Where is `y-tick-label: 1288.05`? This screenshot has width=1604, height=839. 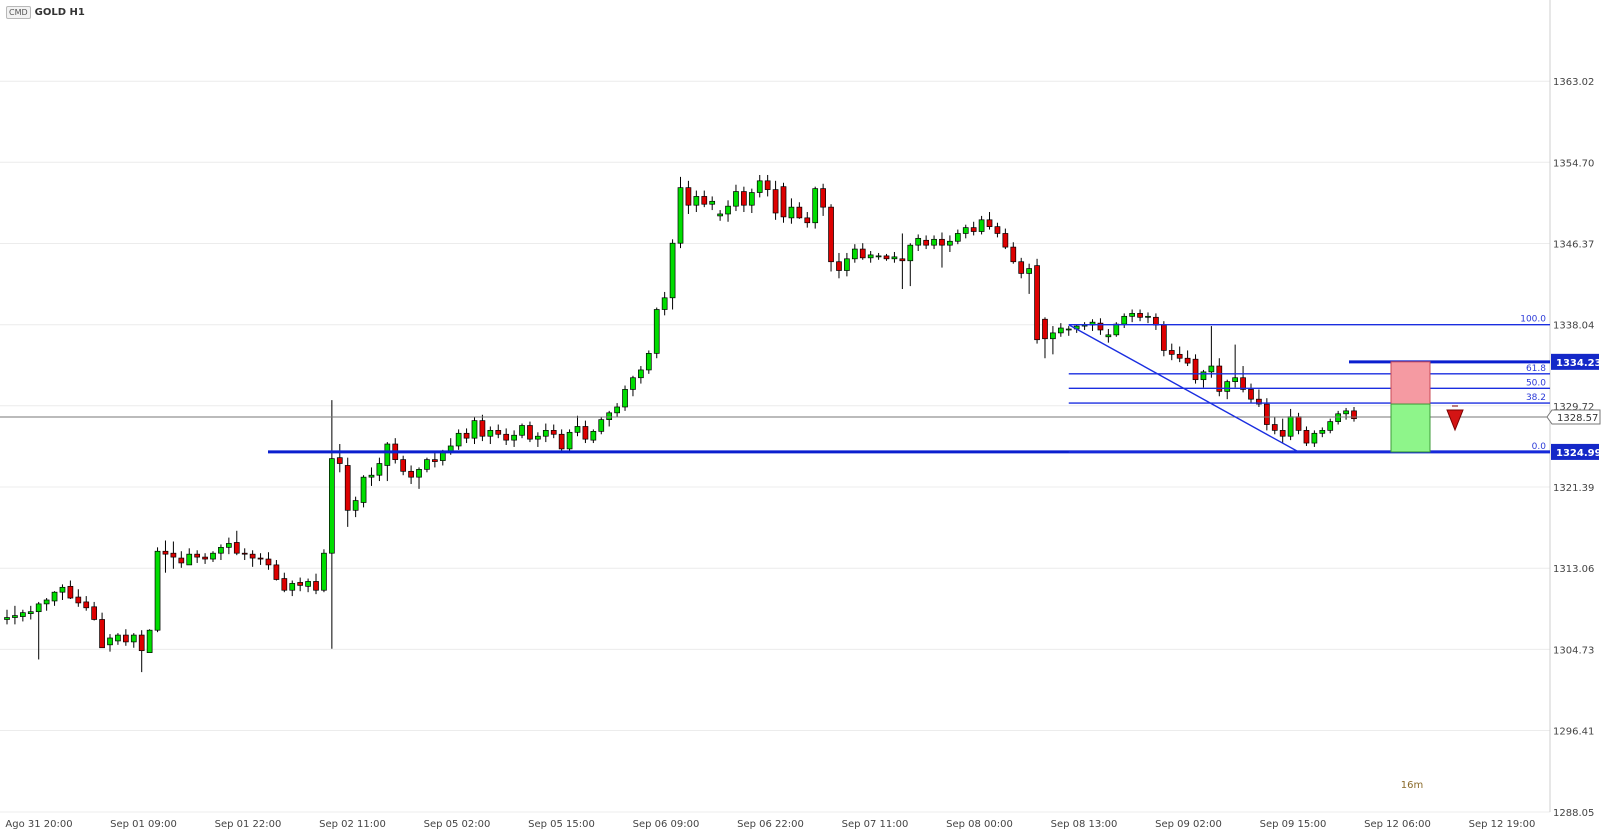 y-tick-label: 1288.05 is located at coordinates (1573, 813).